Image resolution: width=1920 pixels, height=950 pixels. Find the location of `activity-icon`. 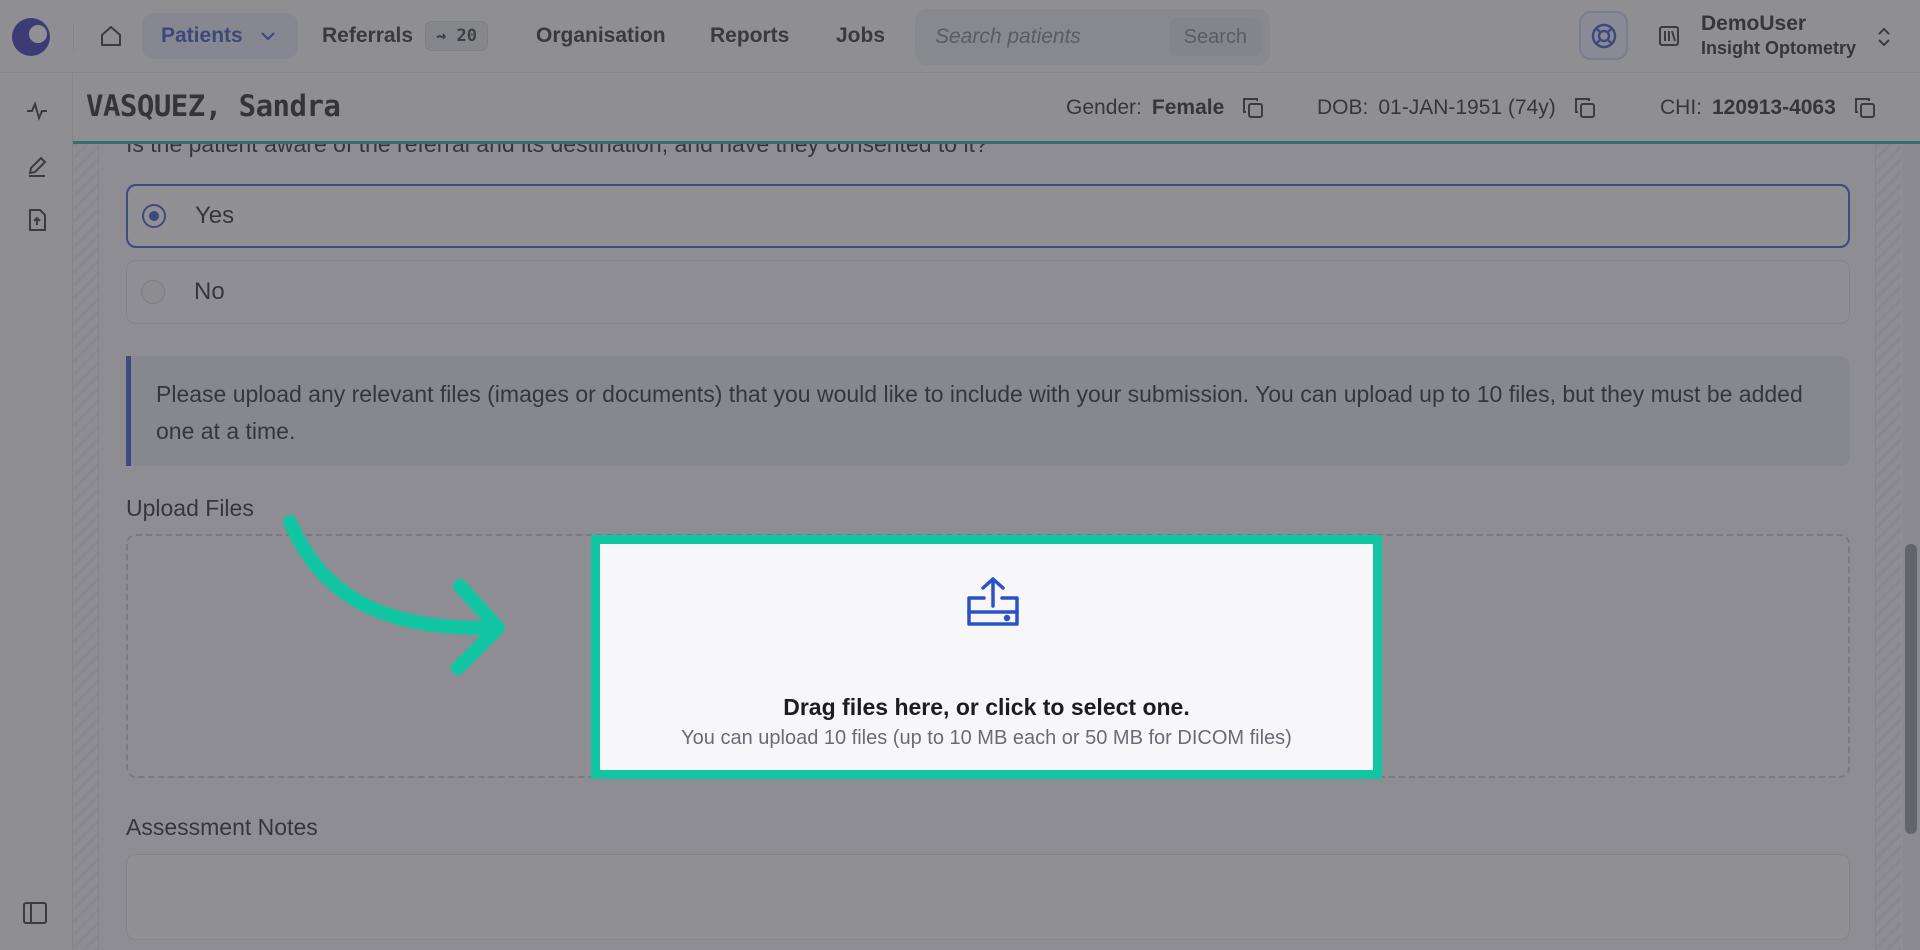

activity-icon is located at coordinates (37, 111).